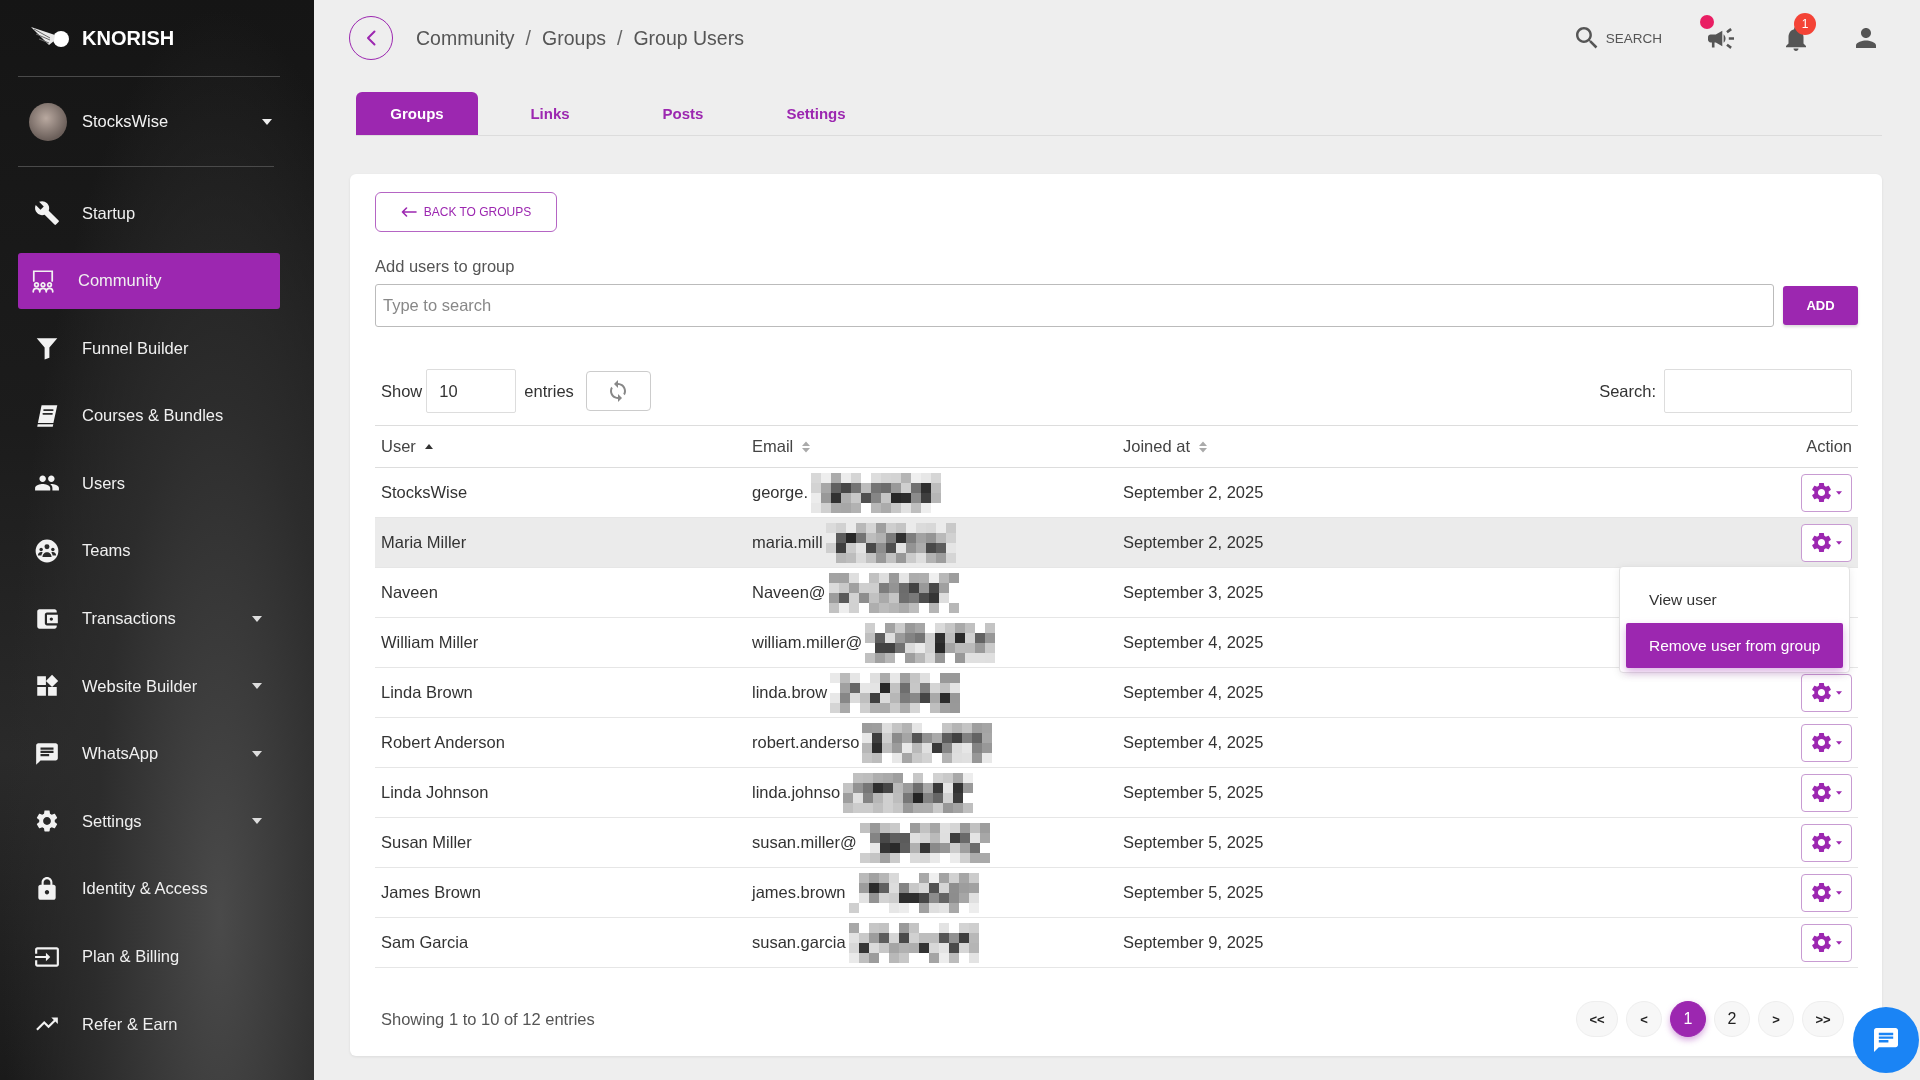  What do you see at coordinates (550, 113) in the screenshot?
I see `tab: Links` at bounding box center [550, 113].